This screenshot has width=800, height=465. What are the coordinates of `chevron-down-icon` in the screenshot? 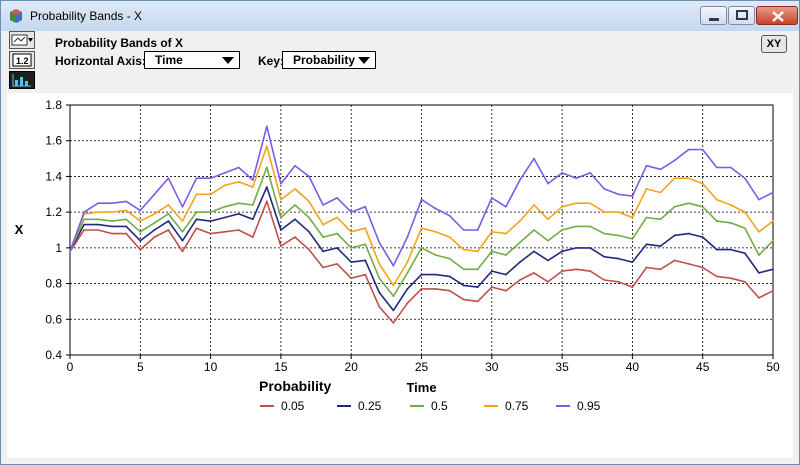 It's located at (228, 60).